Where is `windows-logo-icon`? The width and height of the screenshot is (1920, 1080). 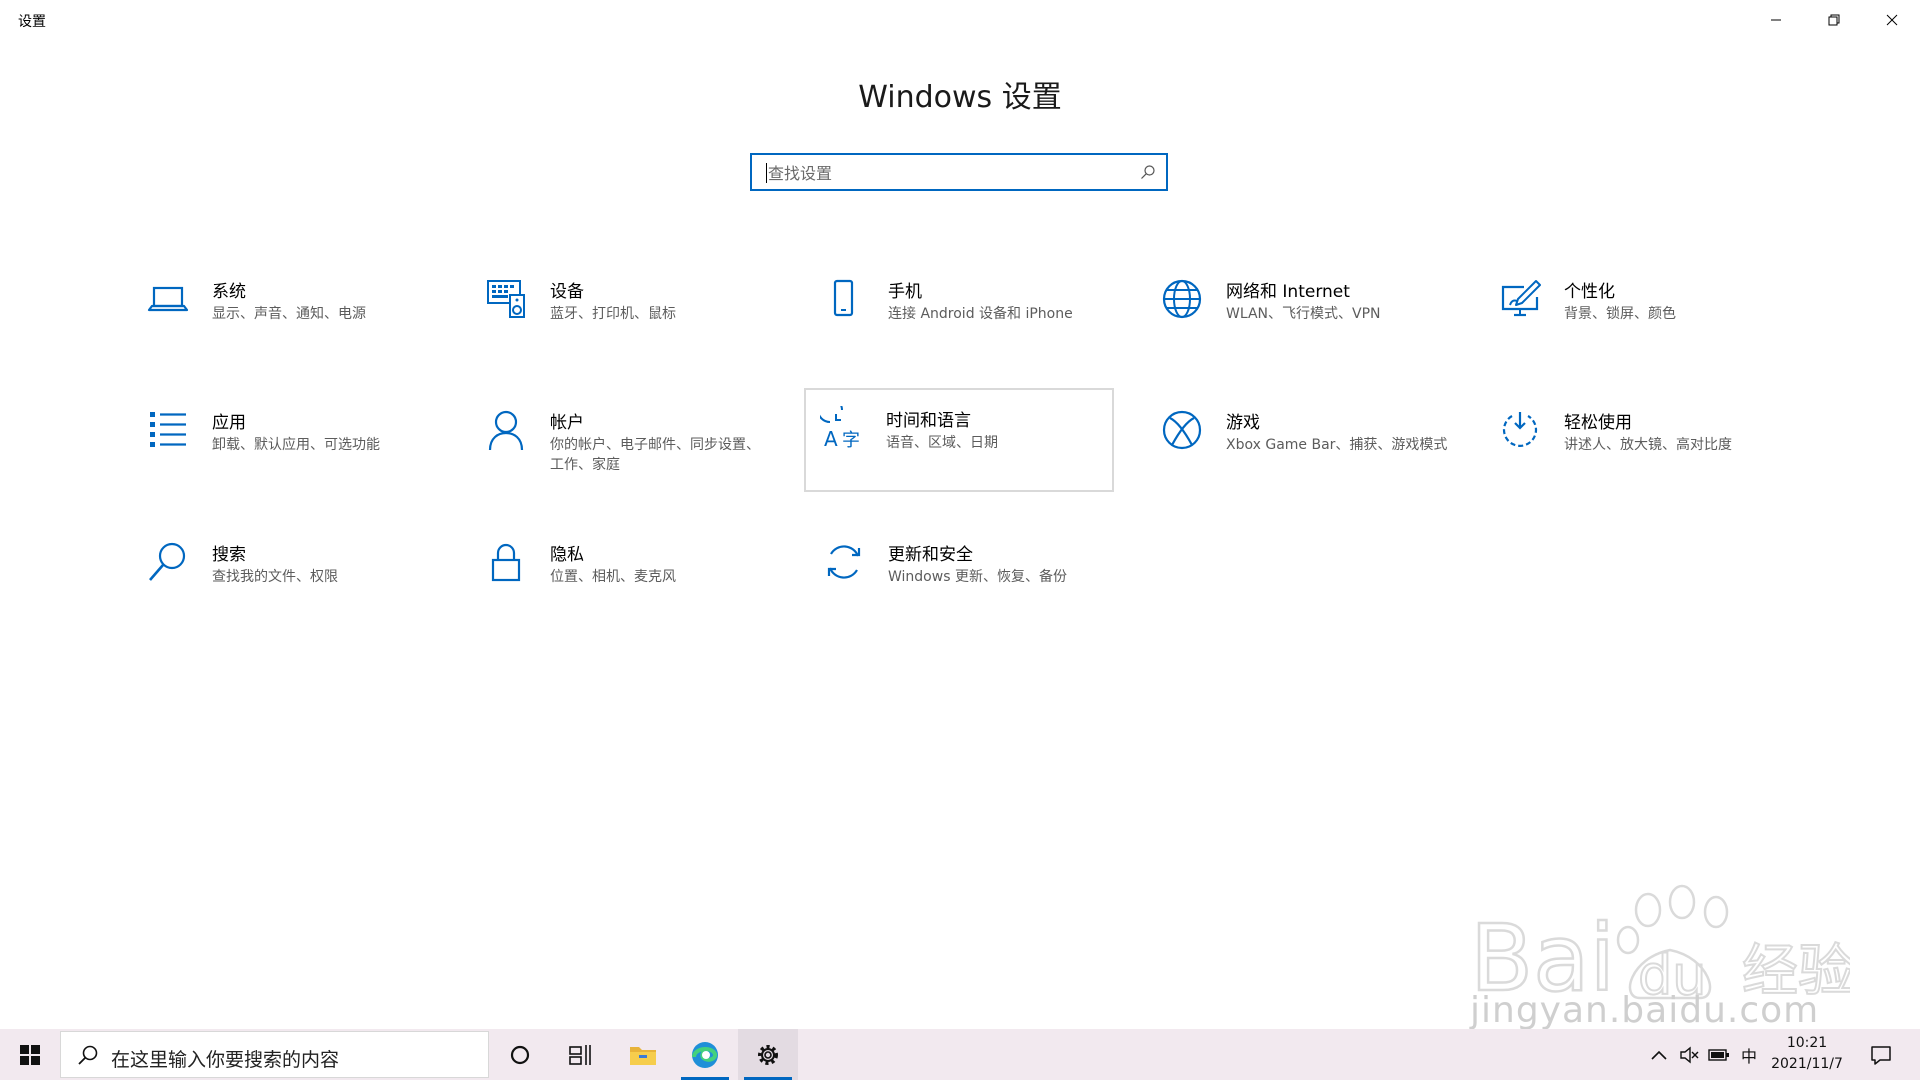
windows-logo-icon is located at coordinates (30, 1054).